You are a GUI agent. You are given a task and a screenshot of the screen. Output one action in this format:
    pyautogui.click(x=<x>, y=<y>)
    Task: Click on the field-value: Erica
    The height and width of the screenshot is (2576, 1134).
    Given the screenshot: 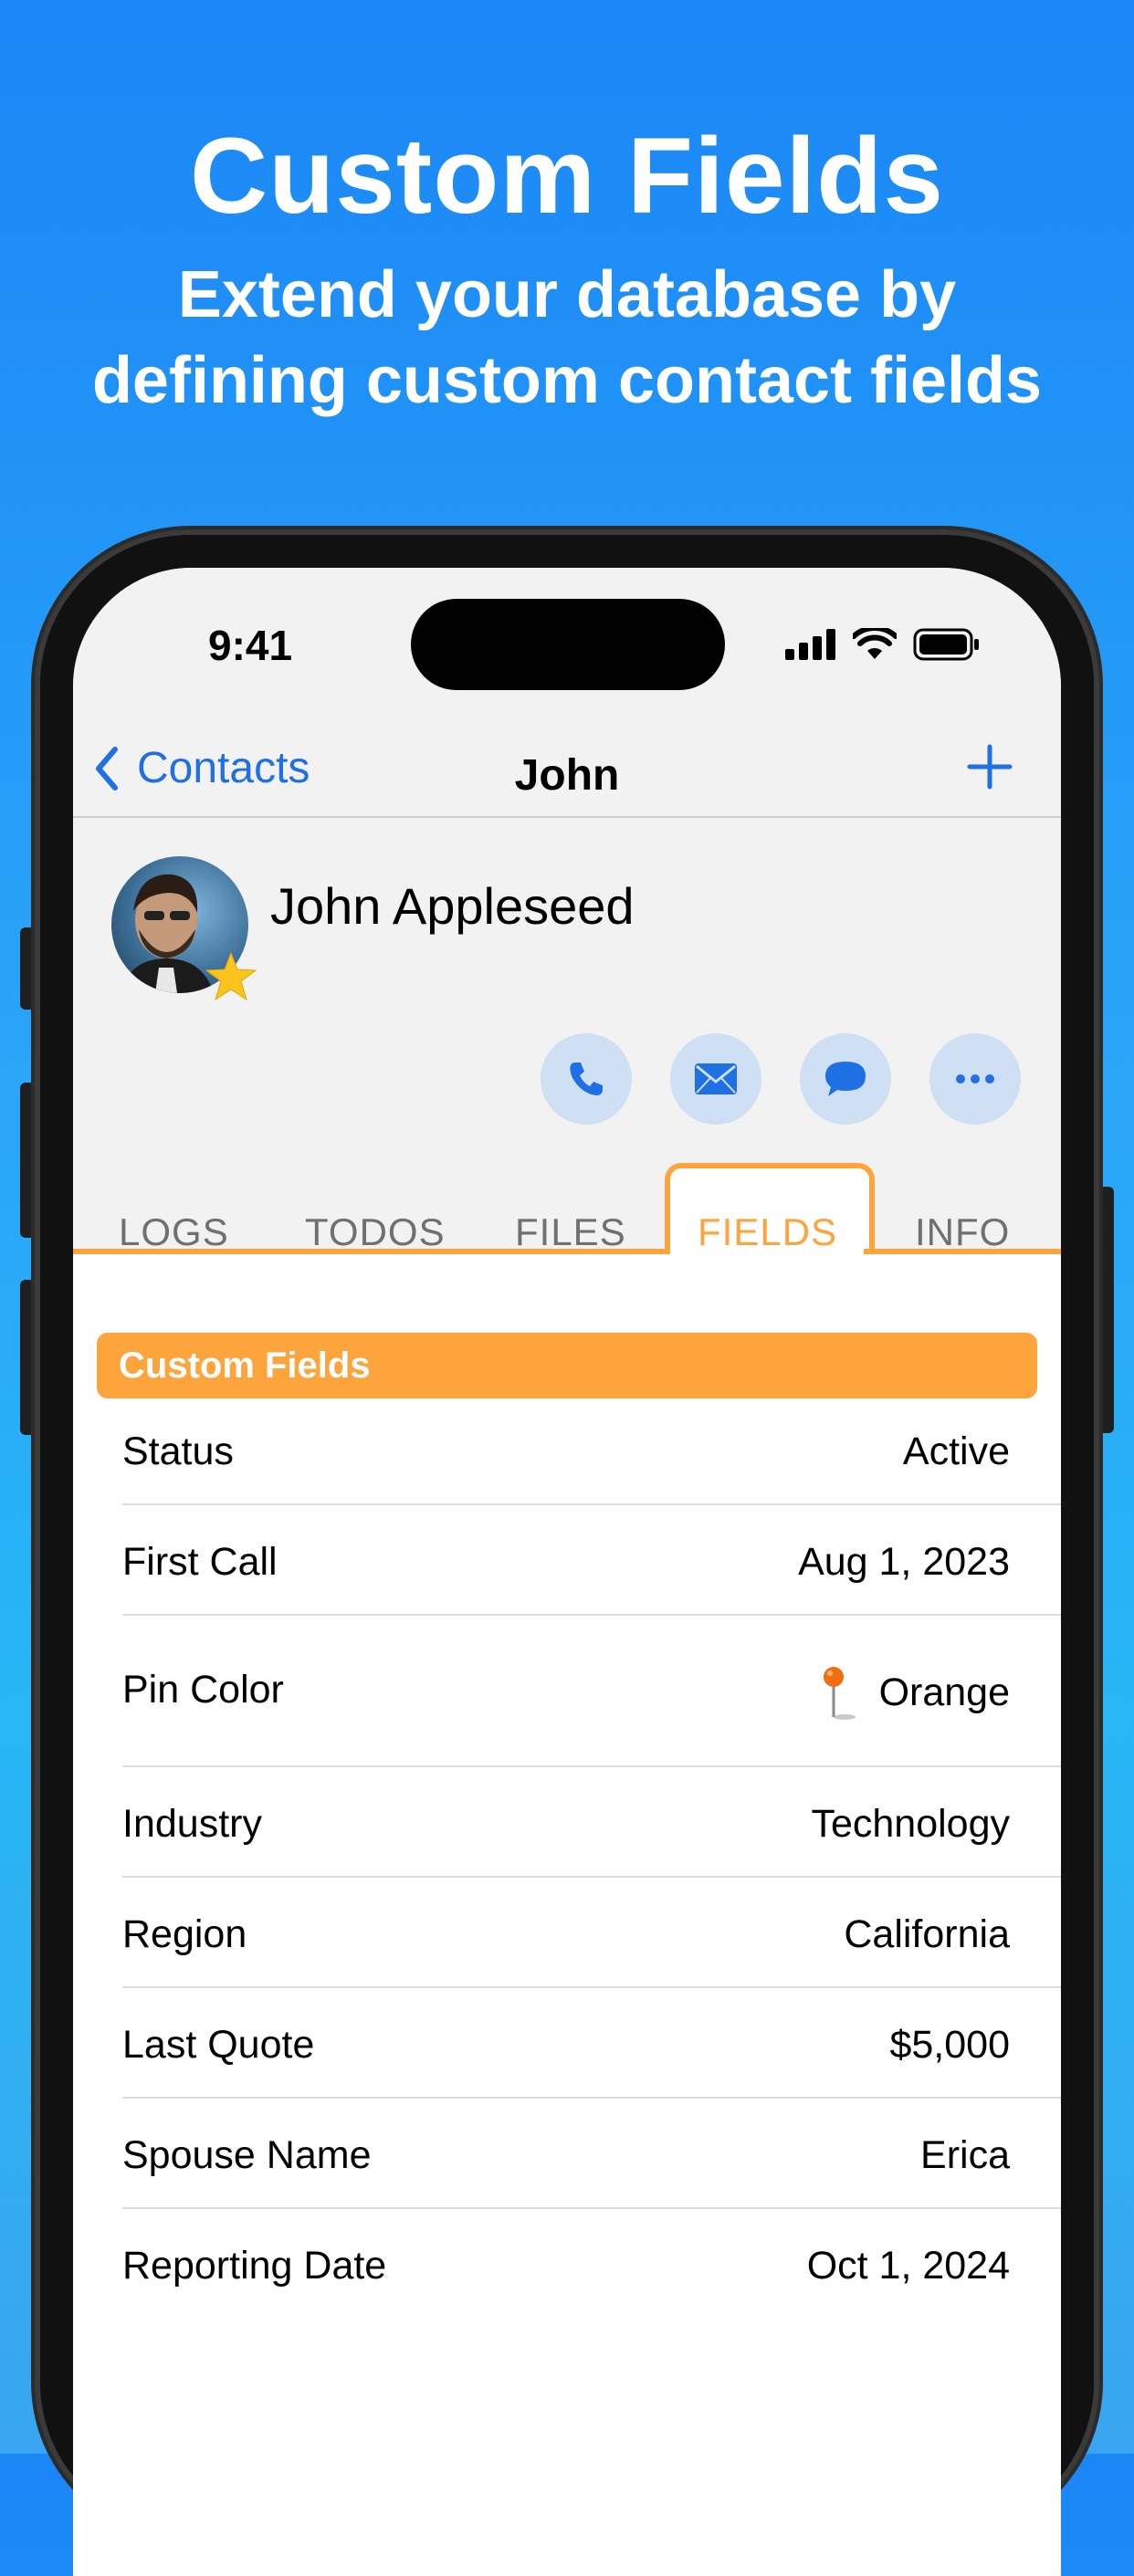 What is the action you would take?
    pyautogui.click(x=965, y=2155)
    